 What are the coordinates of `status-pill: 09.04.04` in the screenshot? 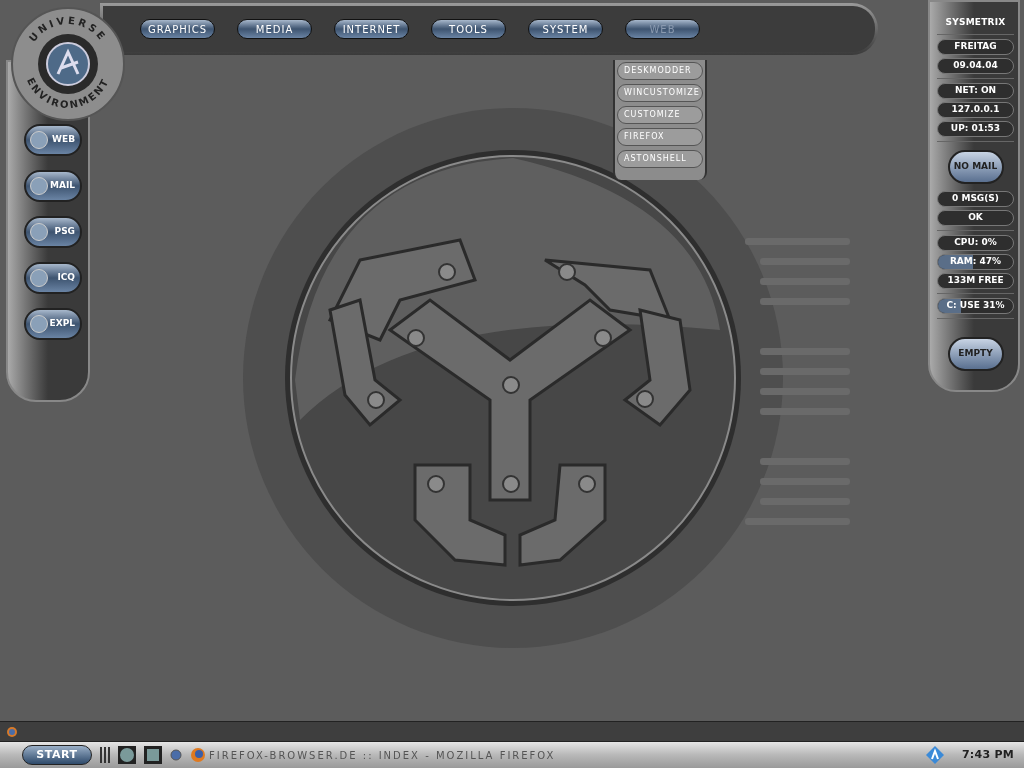 It's located at (975, 65).